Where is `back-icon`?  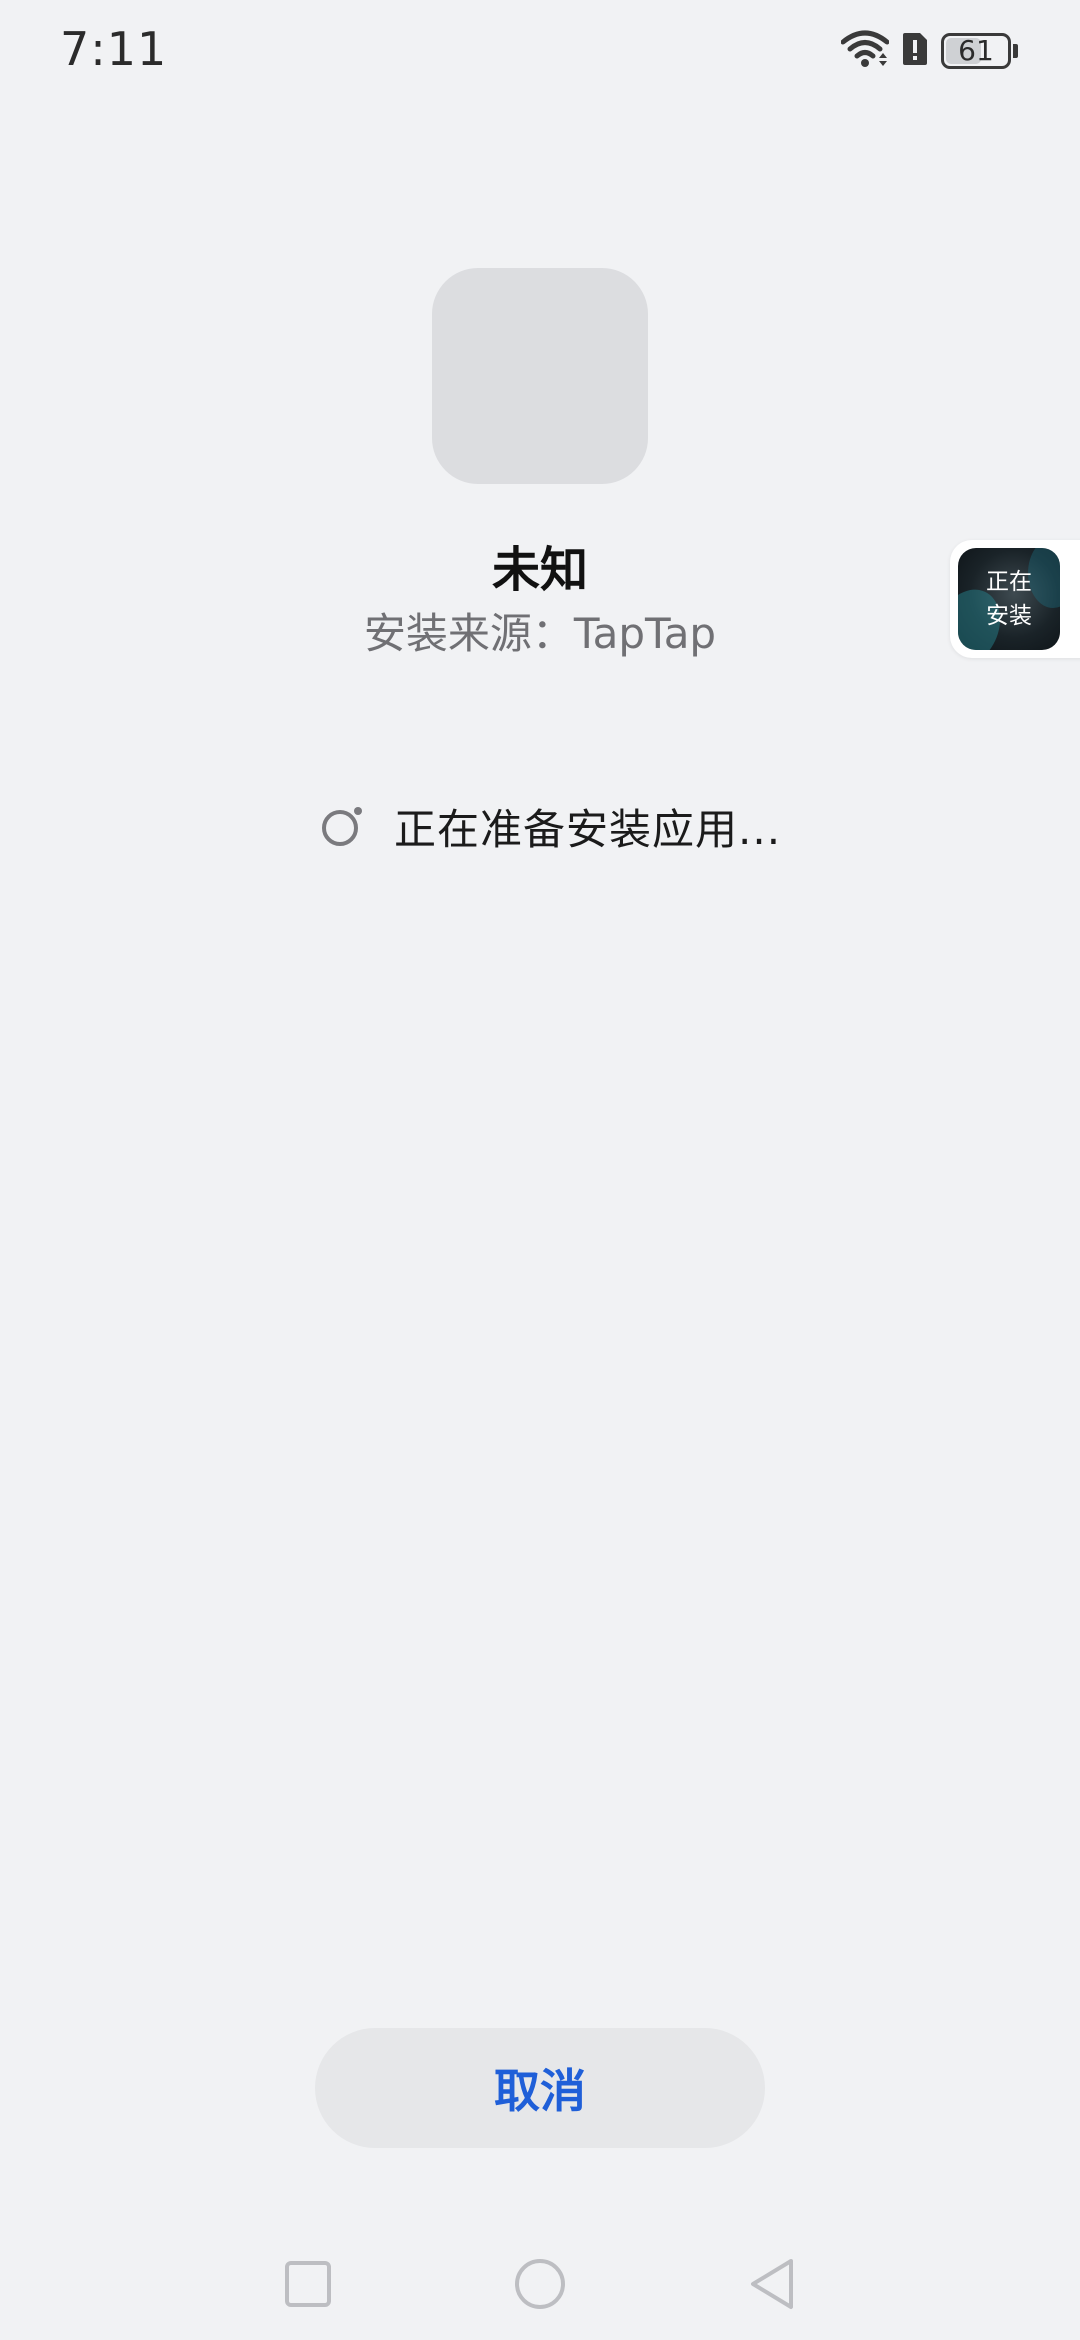 back-icon is located at coordinates (772, 2286).